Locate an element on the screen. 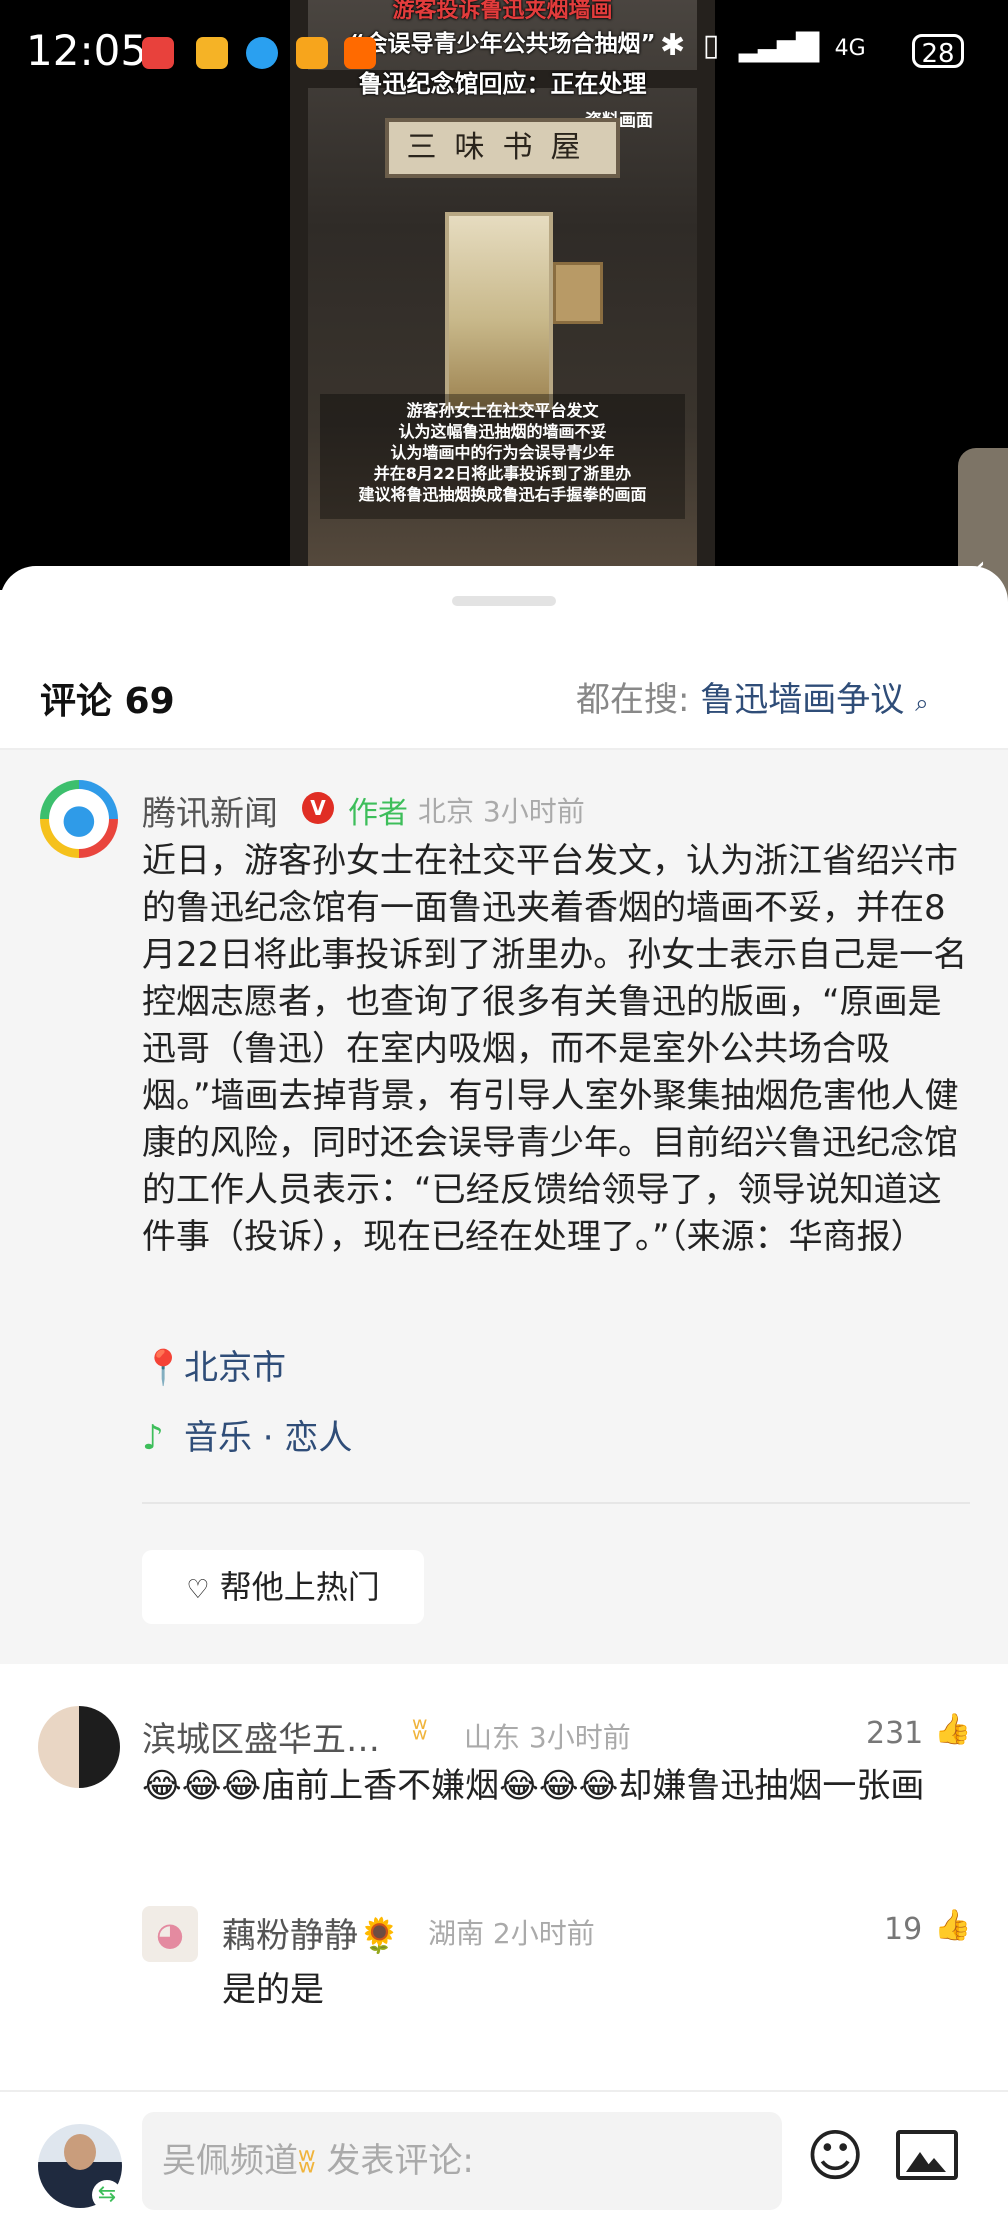 The height and width of the screenshot is (2232, 1008). portrait-frame is located at coordinates (578, 293).